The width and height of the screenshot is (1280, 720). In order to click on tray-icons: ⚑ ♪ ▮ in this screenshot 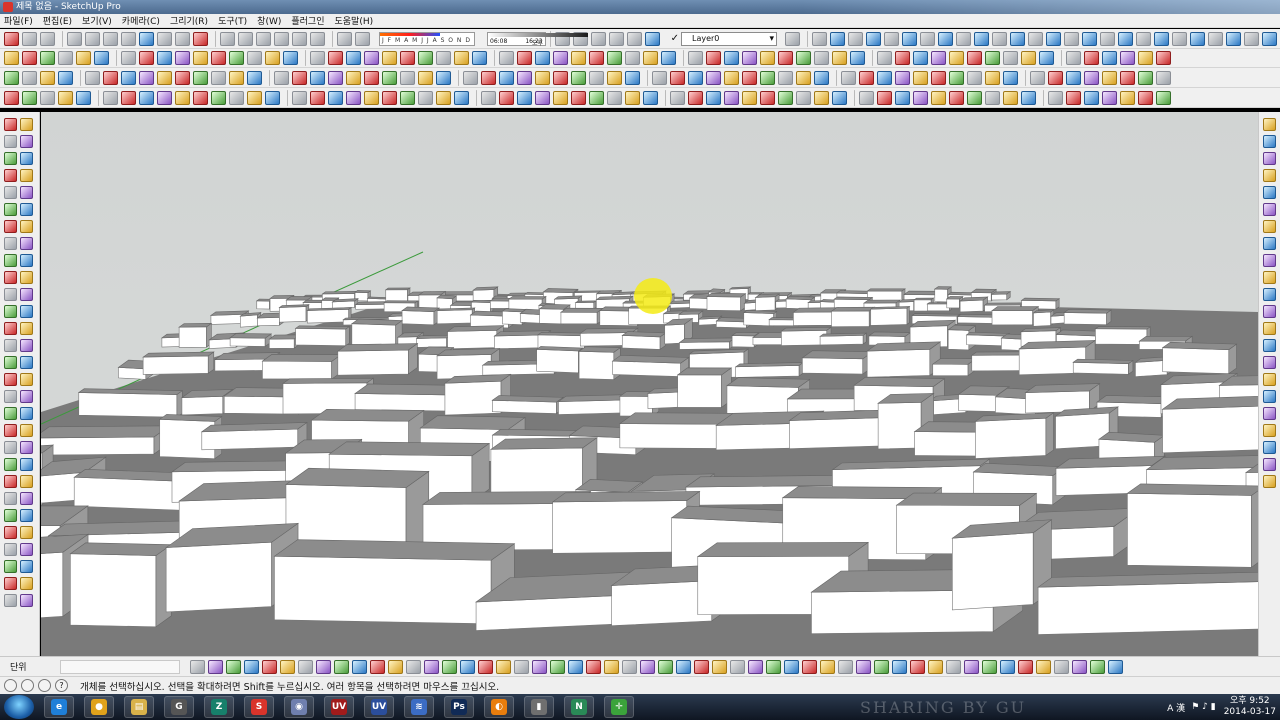, I will do `click(1203, 707)`.